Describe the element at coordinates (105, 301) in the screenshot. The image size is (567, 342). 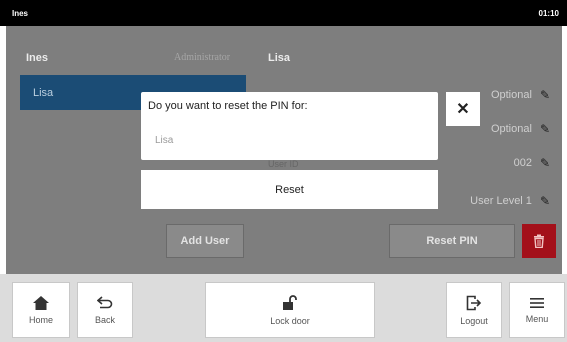
I see `back-arrow-icon` at that location.